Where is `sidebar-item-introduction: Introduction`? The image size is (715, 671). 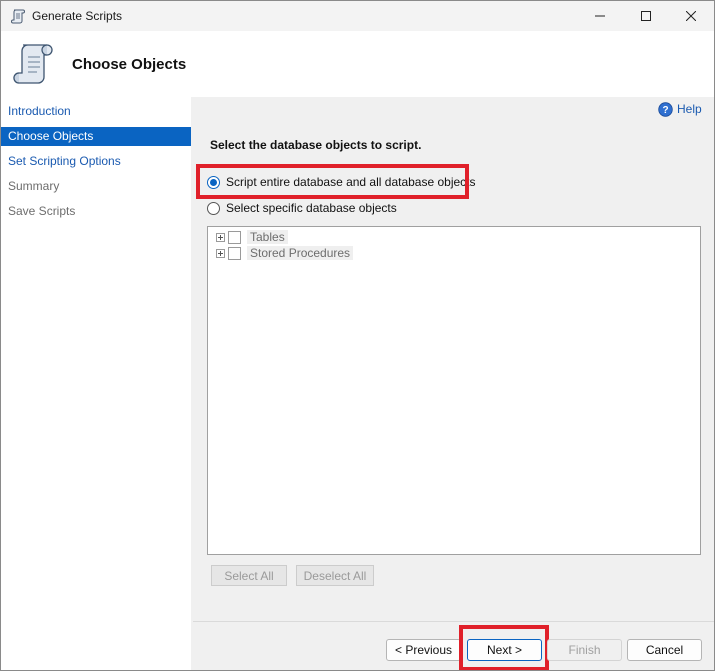 sidebar-item-introduction: Introduction is located at coordinates (96, 111).